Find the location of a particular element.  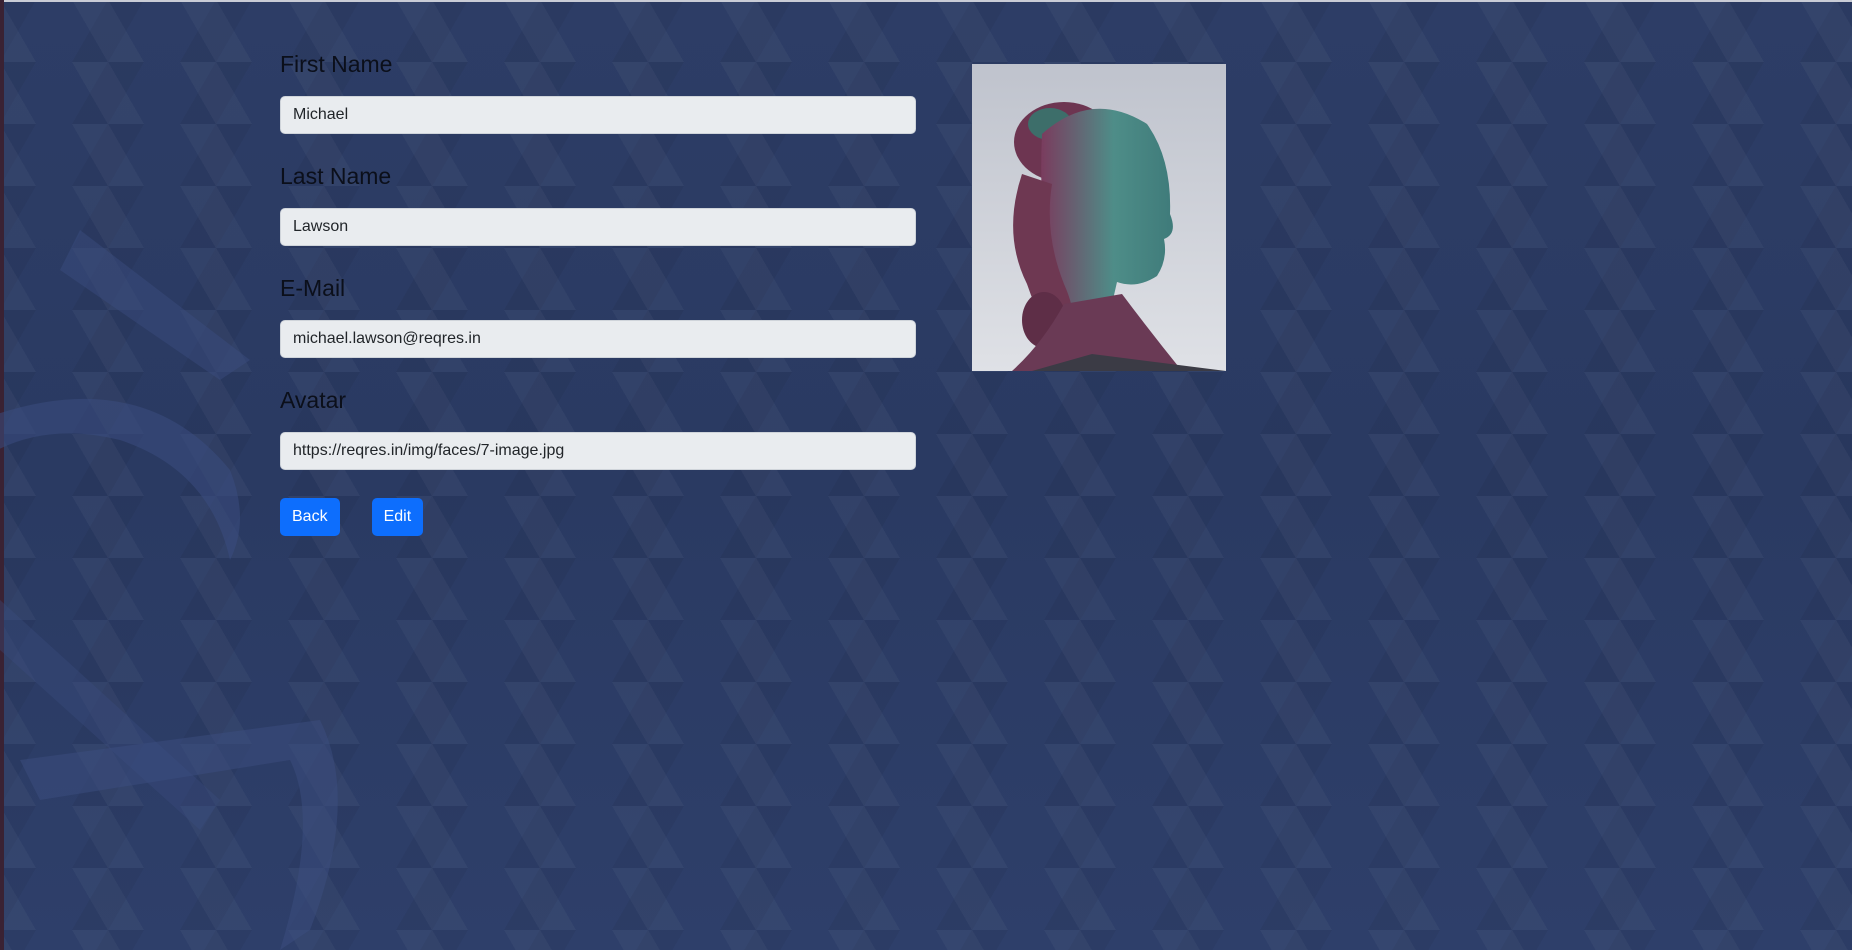

left-edge is located at coordinates (2, 475).